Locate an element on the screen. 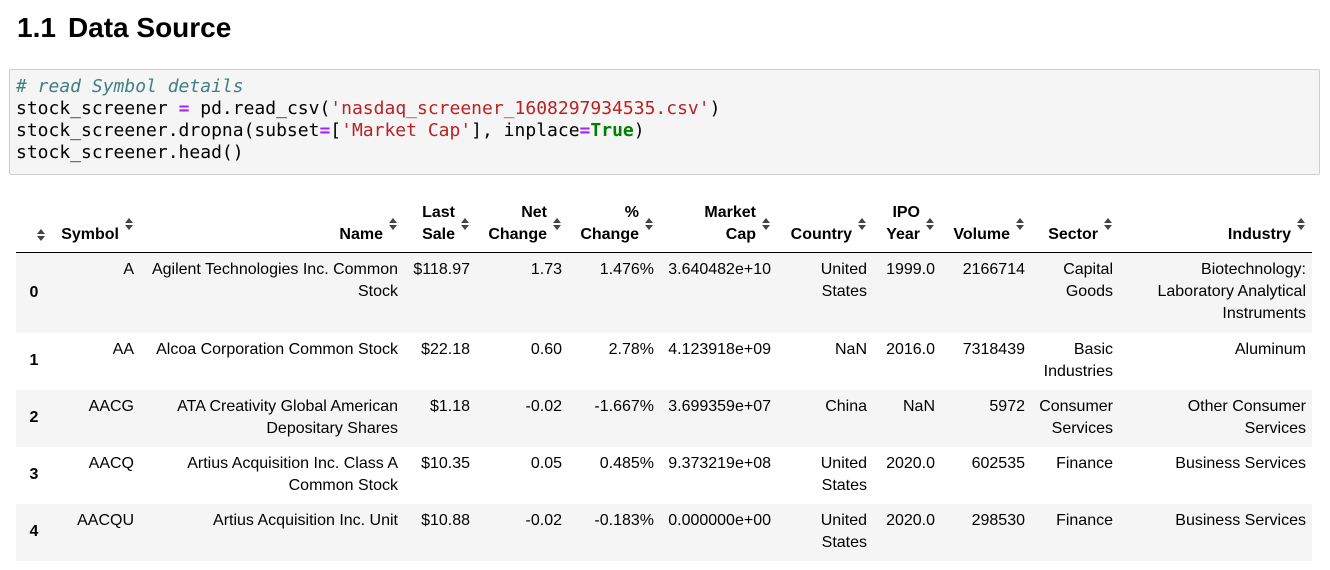 The image size is (1330, 570). cell-last-sale: $10.35 is located at coordinates (445, 463).